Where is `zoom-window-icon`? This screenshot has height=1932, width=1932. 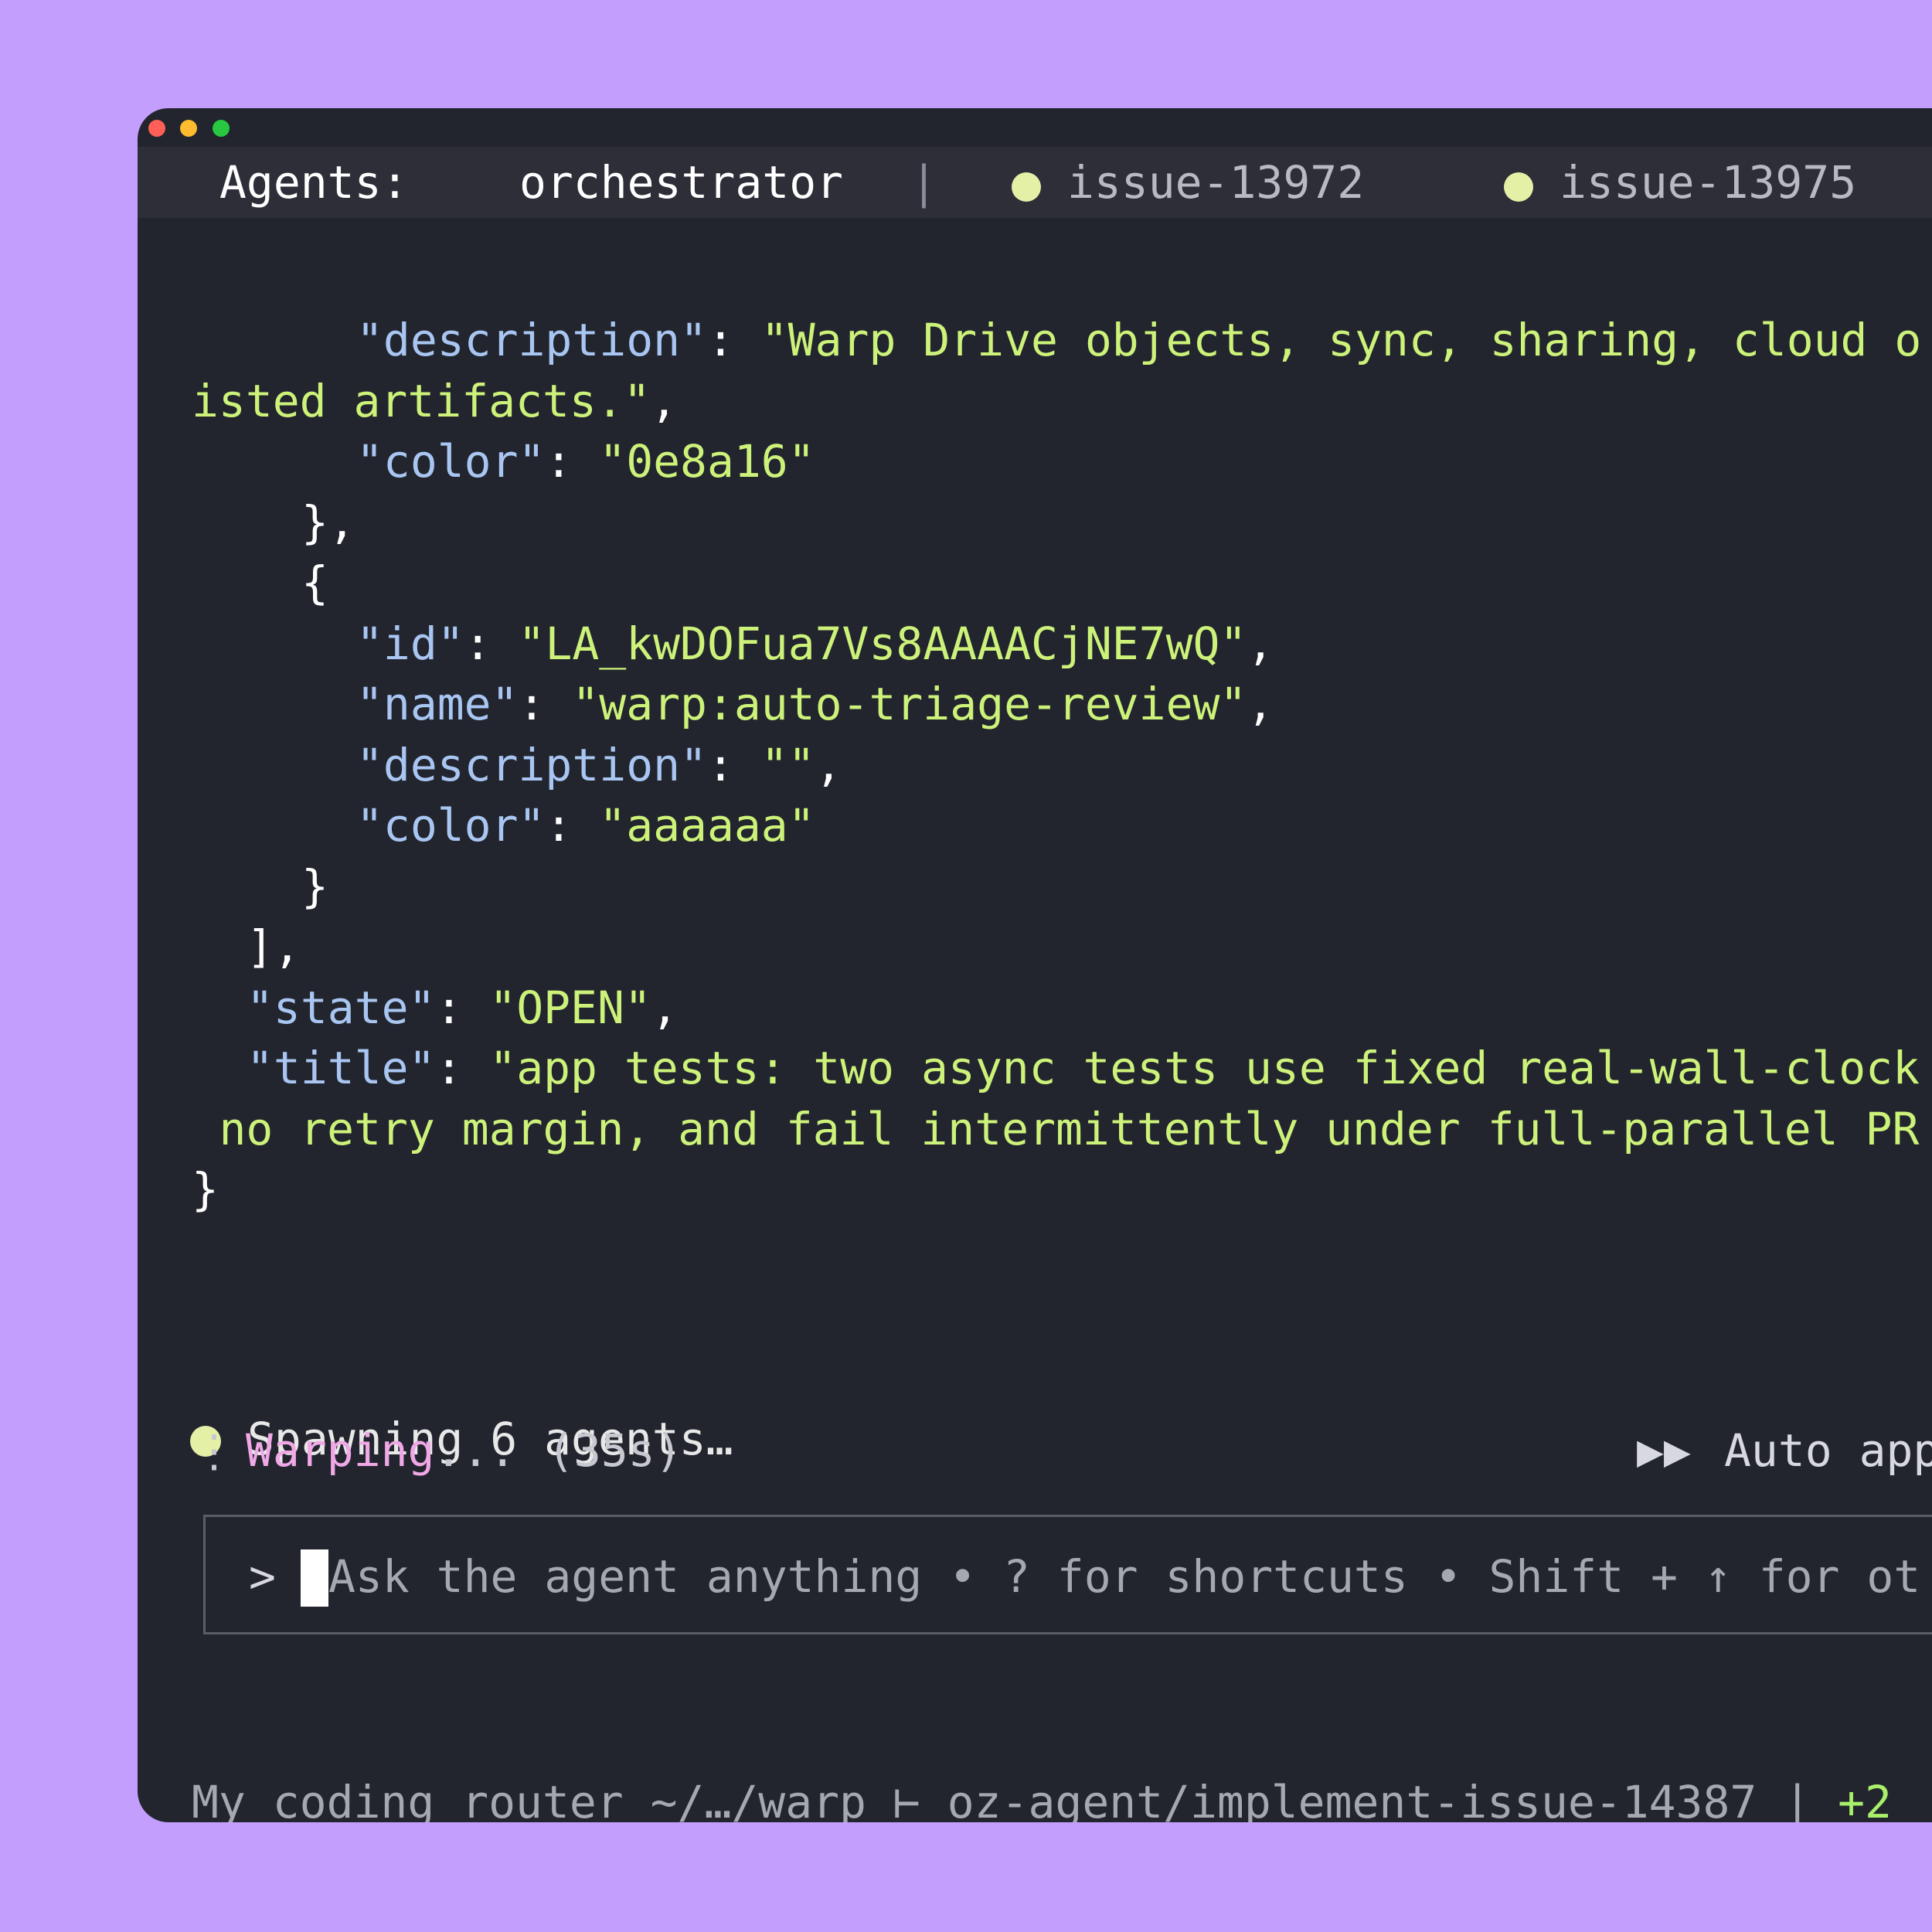
zoom-window-icon is located at coordinates (221, 128).